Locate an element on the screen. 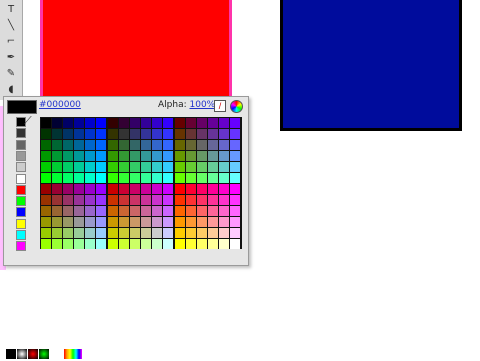 The height and width of the screenshot is (361, 480). red-rectangle is located at coordinates (136, 53).